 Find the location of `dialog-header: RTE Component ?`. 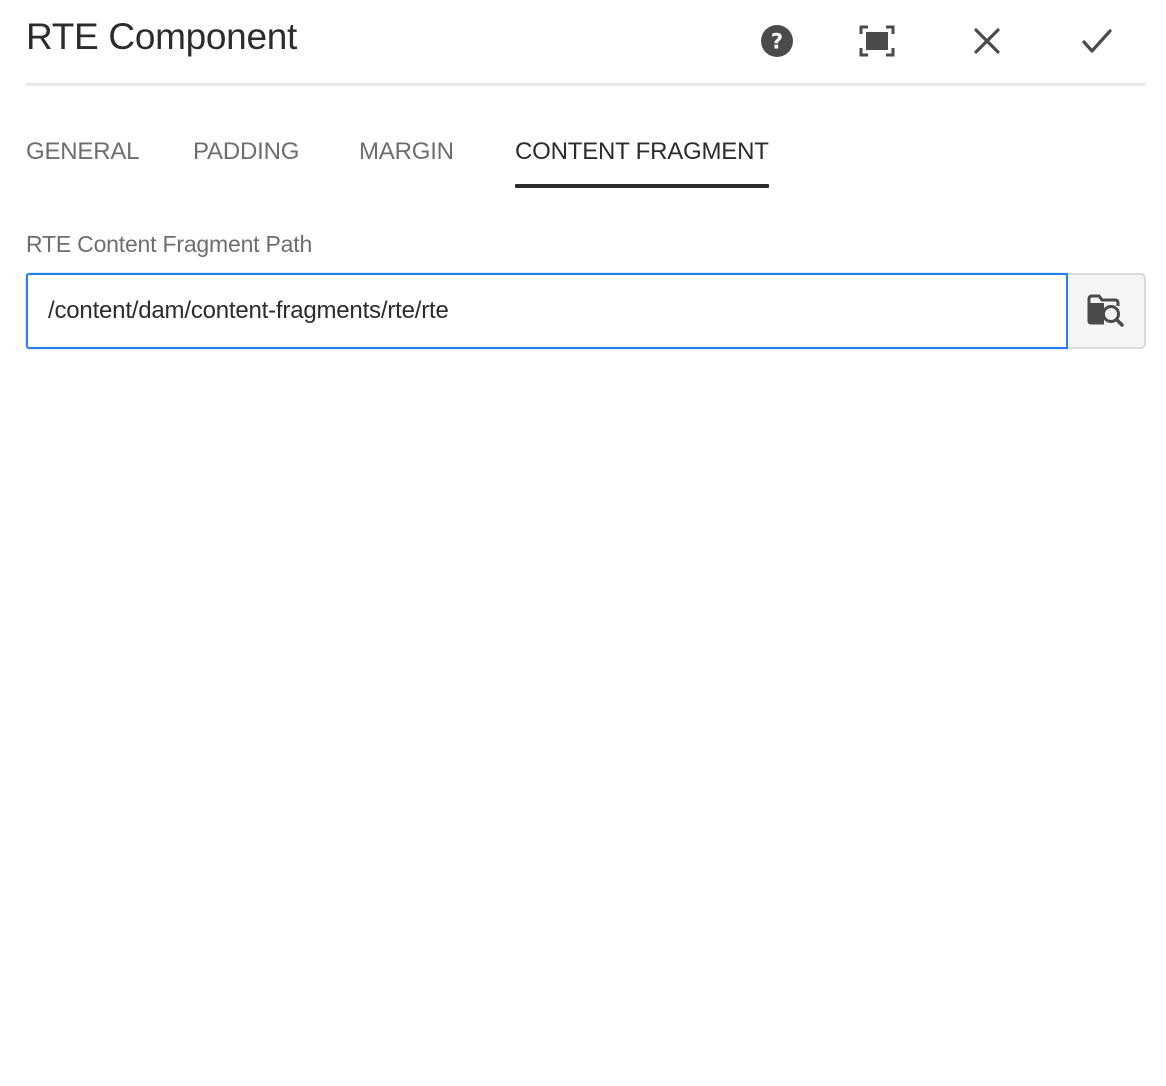

dialog-header: RTE Component ? is located at coordinates (586, 43).